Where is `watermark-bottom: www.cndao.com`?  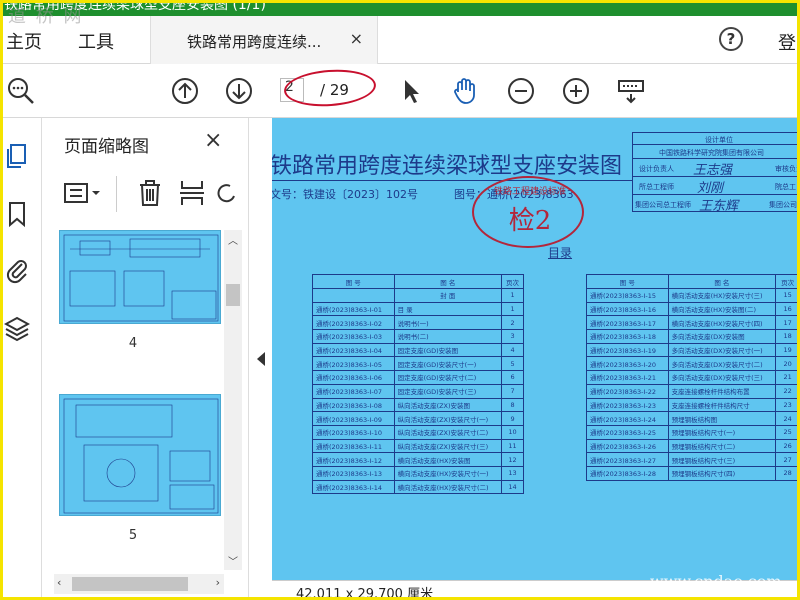 watermark-bottom: www.cndao.com is located at coordinates (716, 581).